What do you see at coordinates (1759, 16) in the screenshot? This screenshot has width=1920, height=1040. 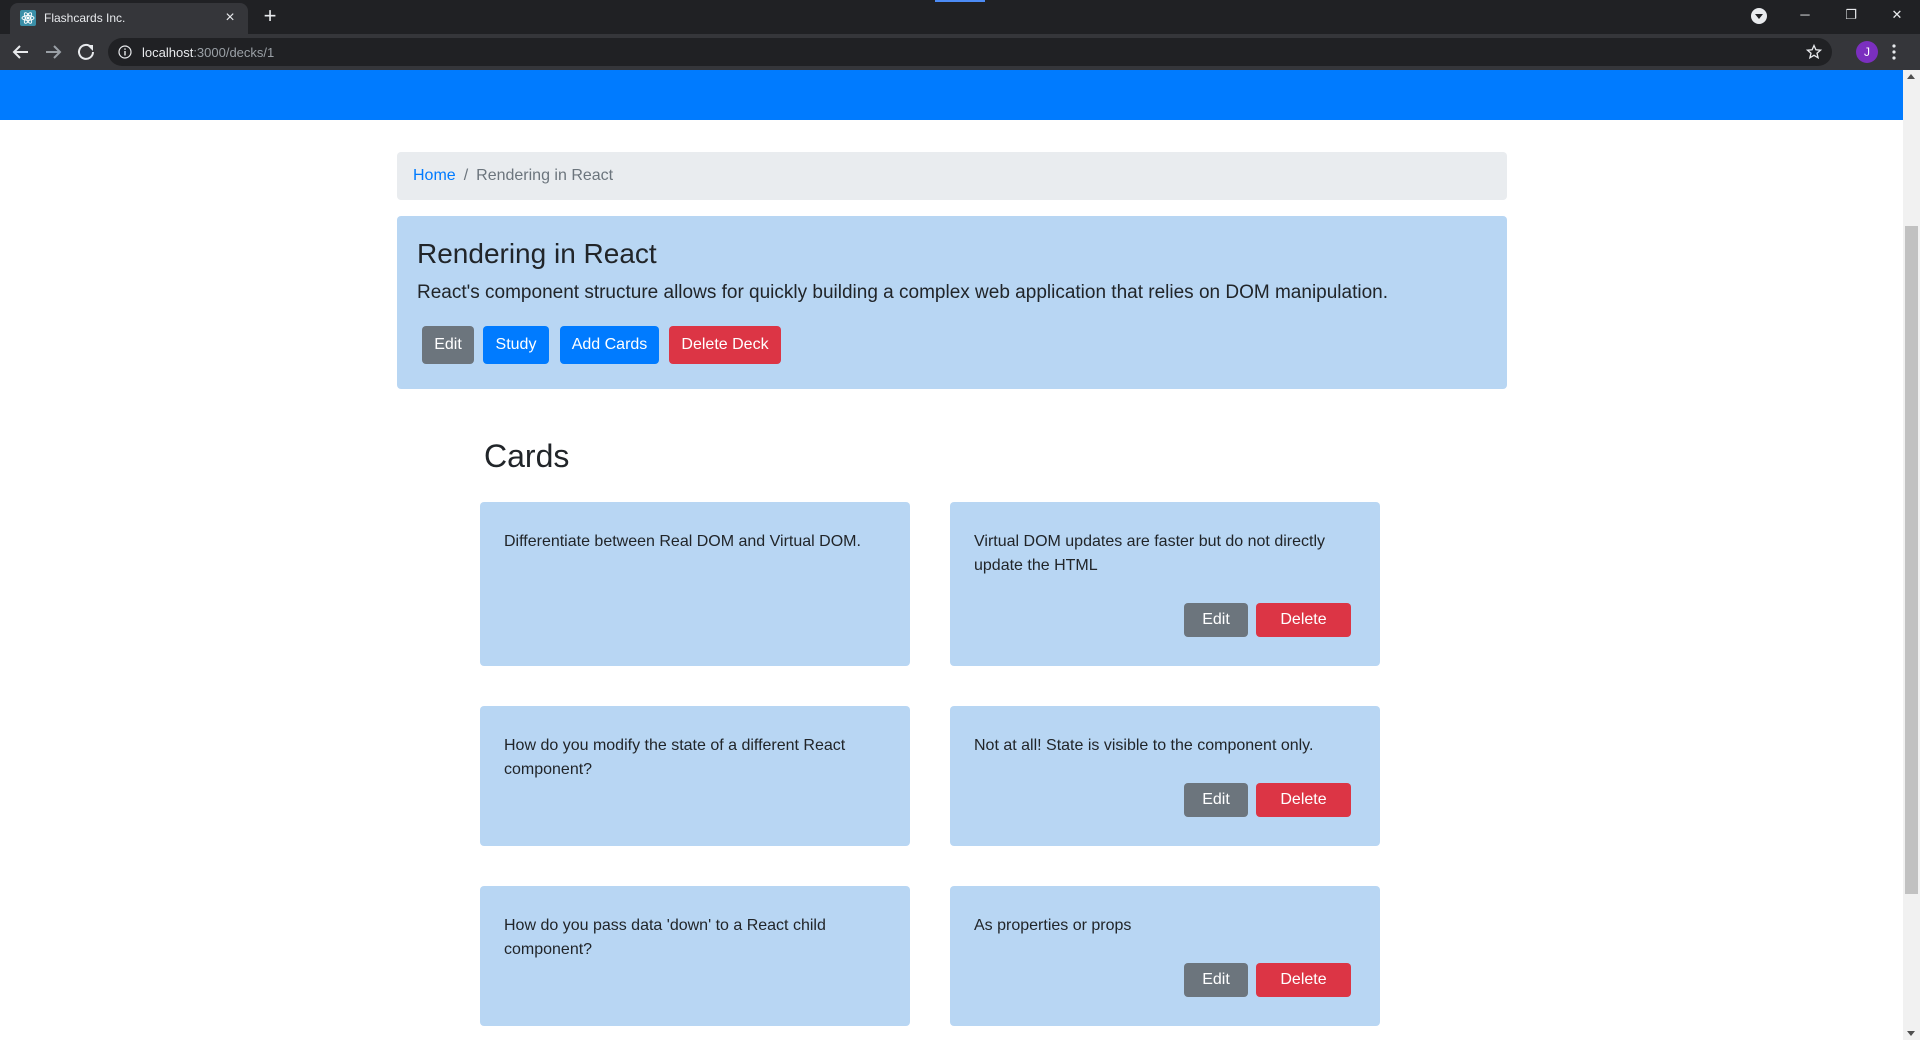 I see `tab-search-icon` at bounding box center [1759, 16].